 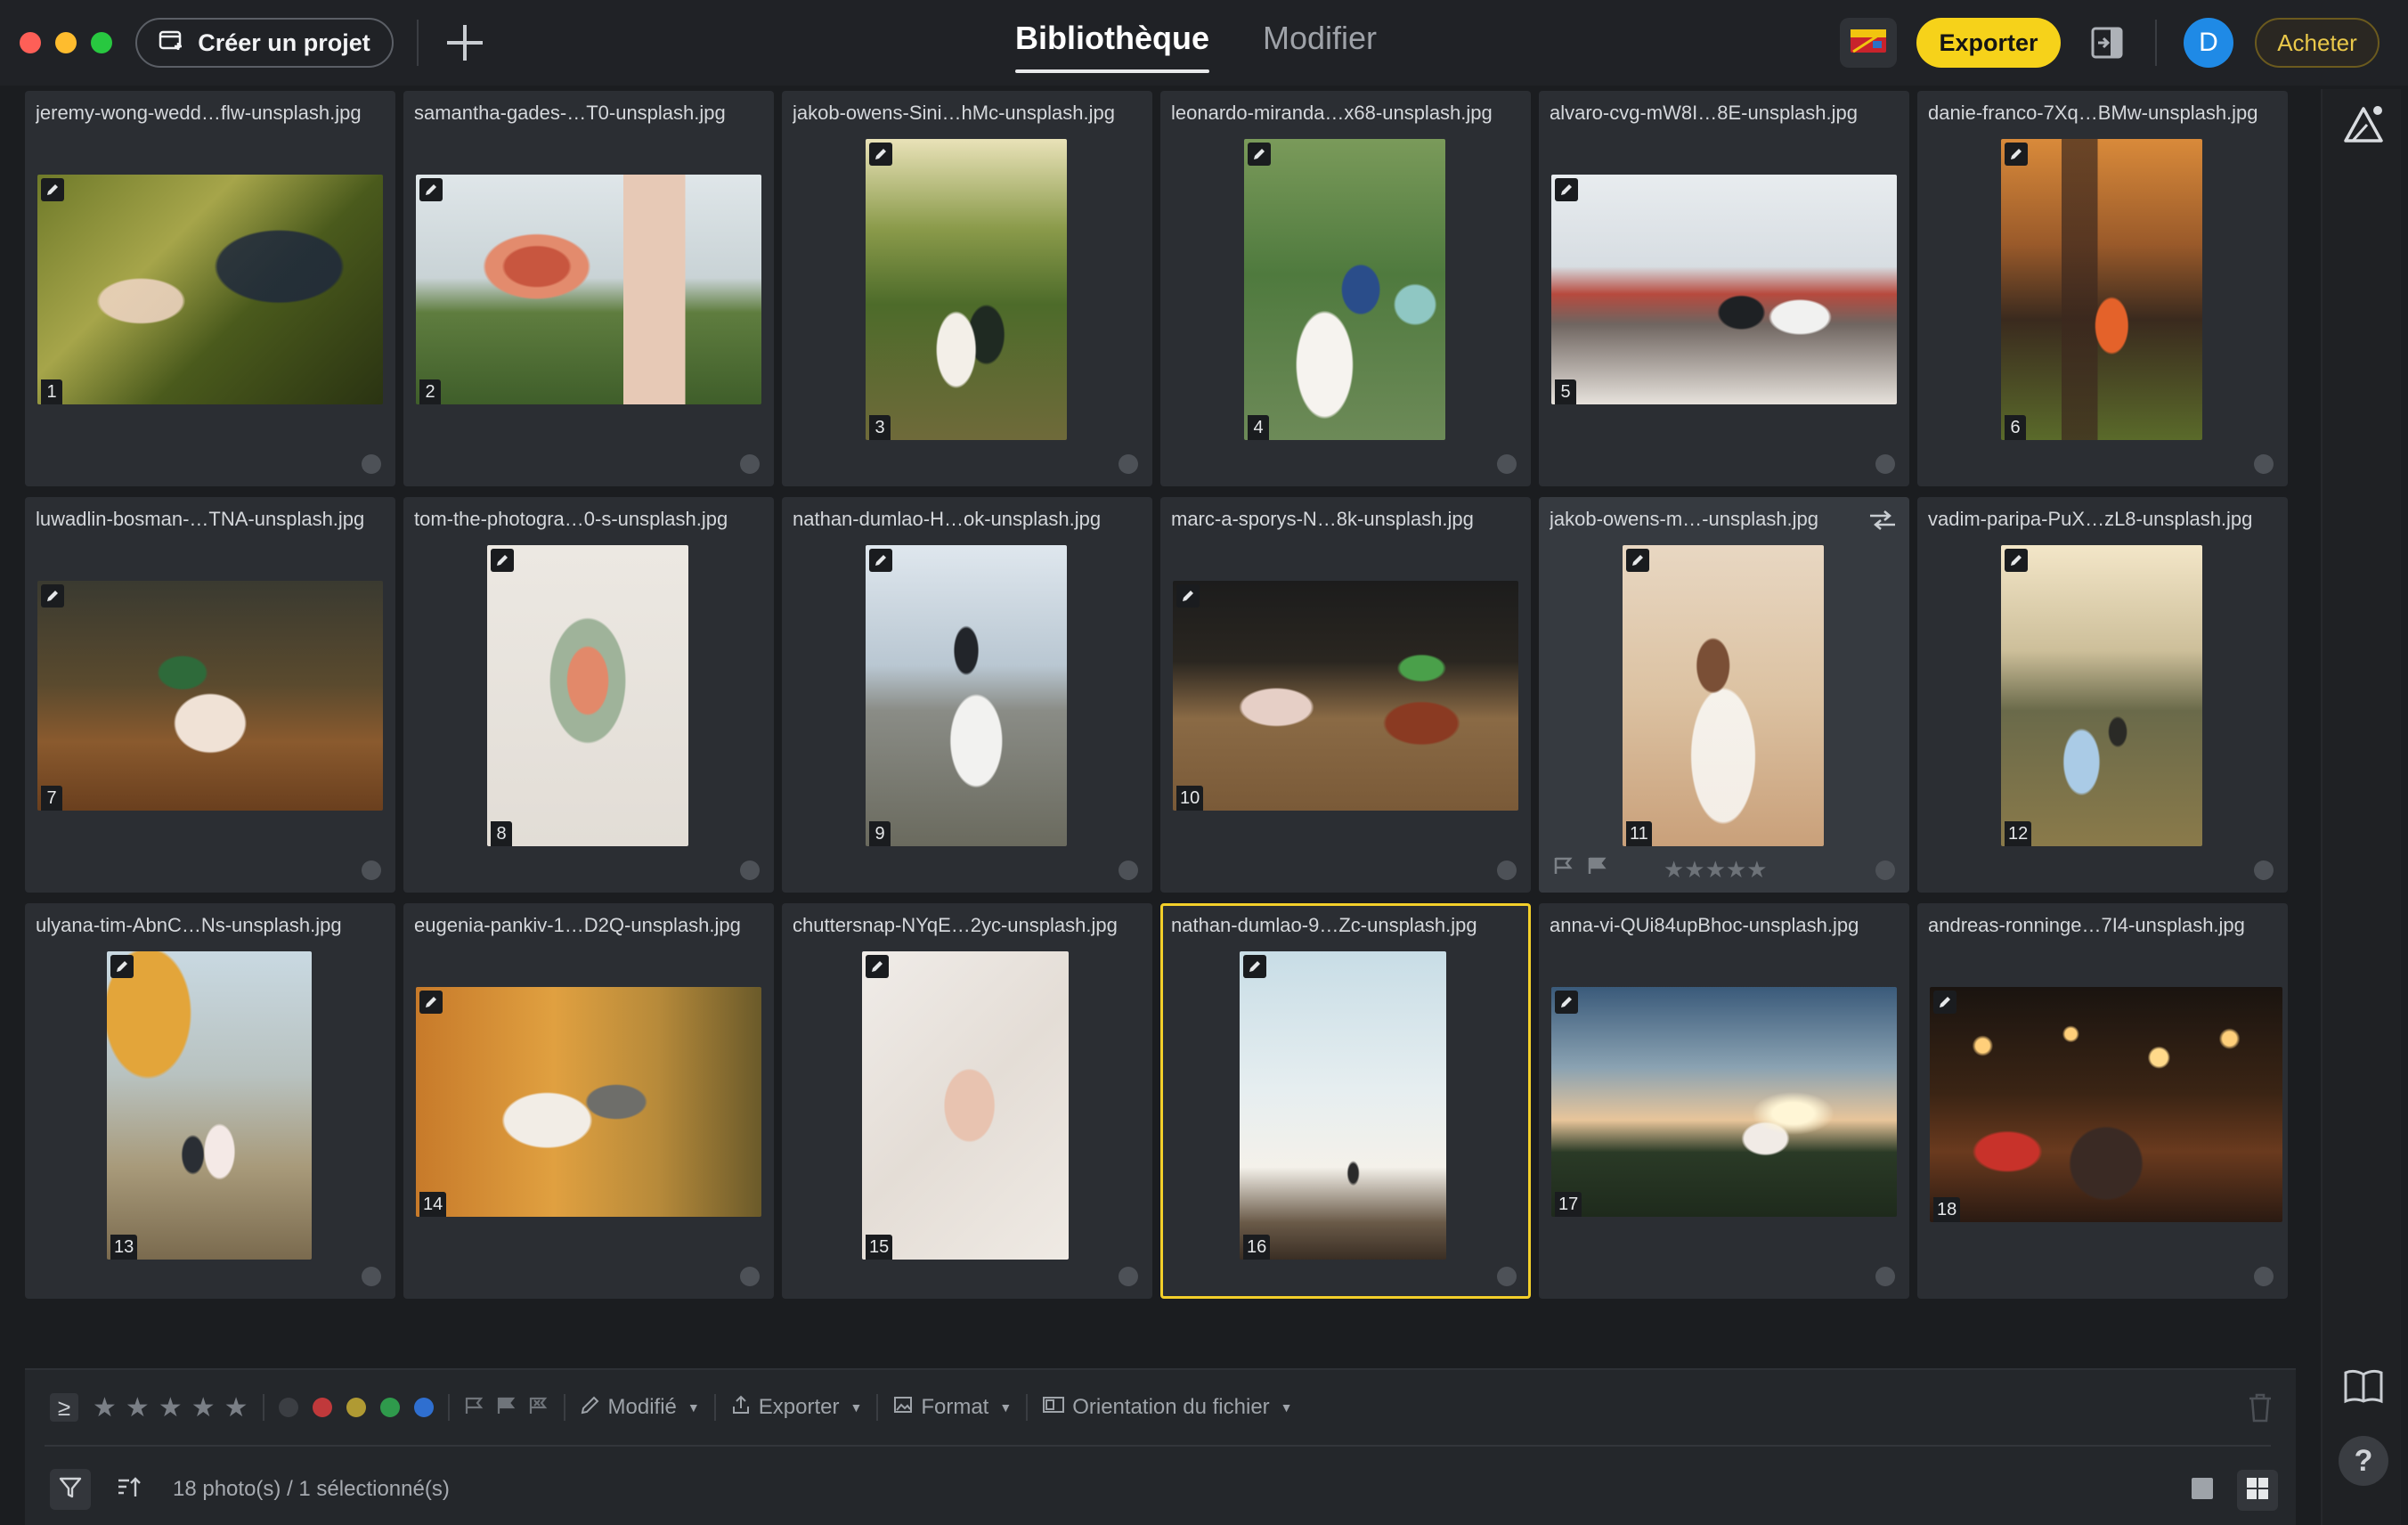 I want to click on guide-button, so click(x=2363, y=1388).